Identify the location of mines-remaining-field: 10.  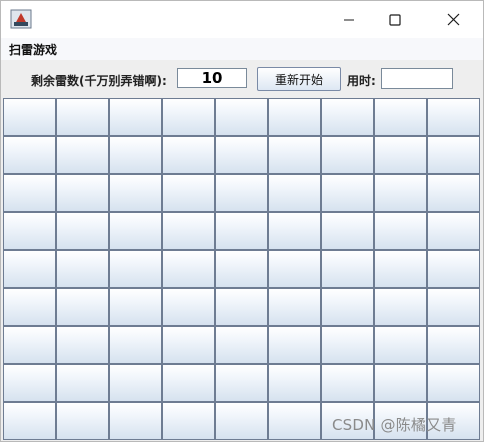
(212, 78).